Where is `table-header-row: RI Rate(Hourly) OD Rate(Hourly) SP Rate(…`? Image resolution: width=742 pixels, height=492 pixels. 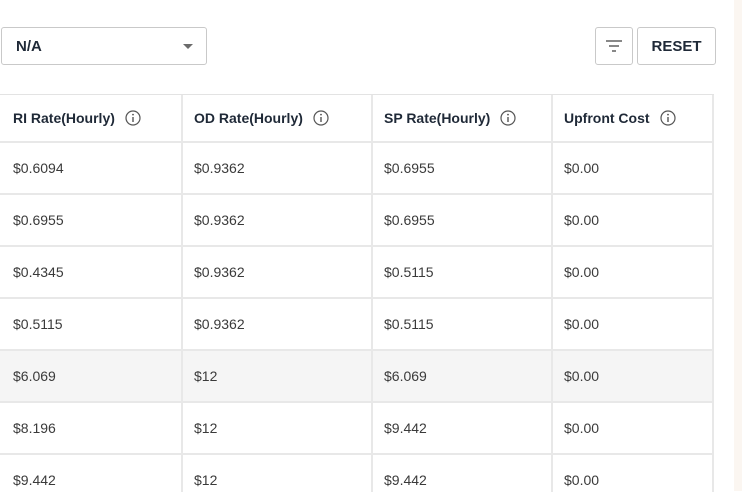 table-header-row: RI Rate(Hourly) OD Rate(Hourly) SP Rate(… is located at coordinates (357, 119).